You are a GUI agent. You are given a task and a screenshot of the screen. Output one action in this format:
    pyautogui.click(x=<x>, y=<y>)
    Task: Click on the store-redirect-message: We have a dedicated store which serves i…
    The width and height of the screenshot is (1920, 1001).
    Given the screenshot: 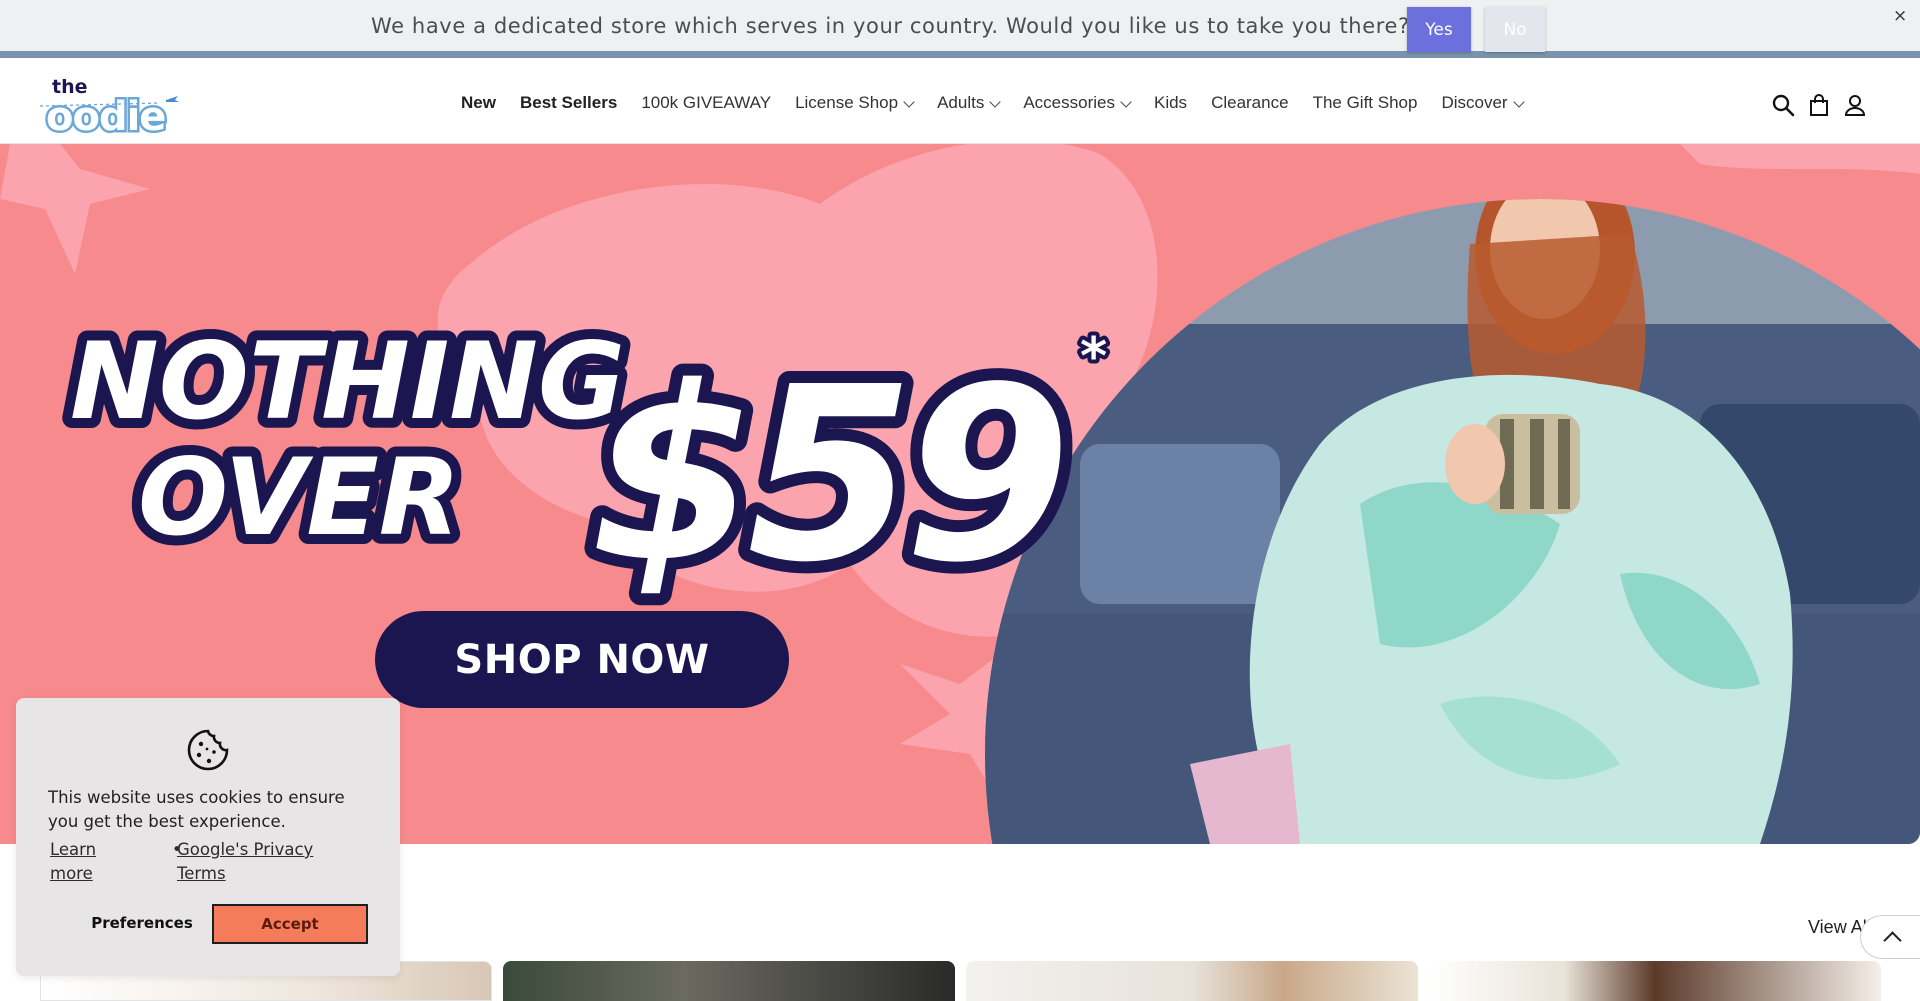 What is the action you would take?
    pyautogui.click(x=890, y=26)
    